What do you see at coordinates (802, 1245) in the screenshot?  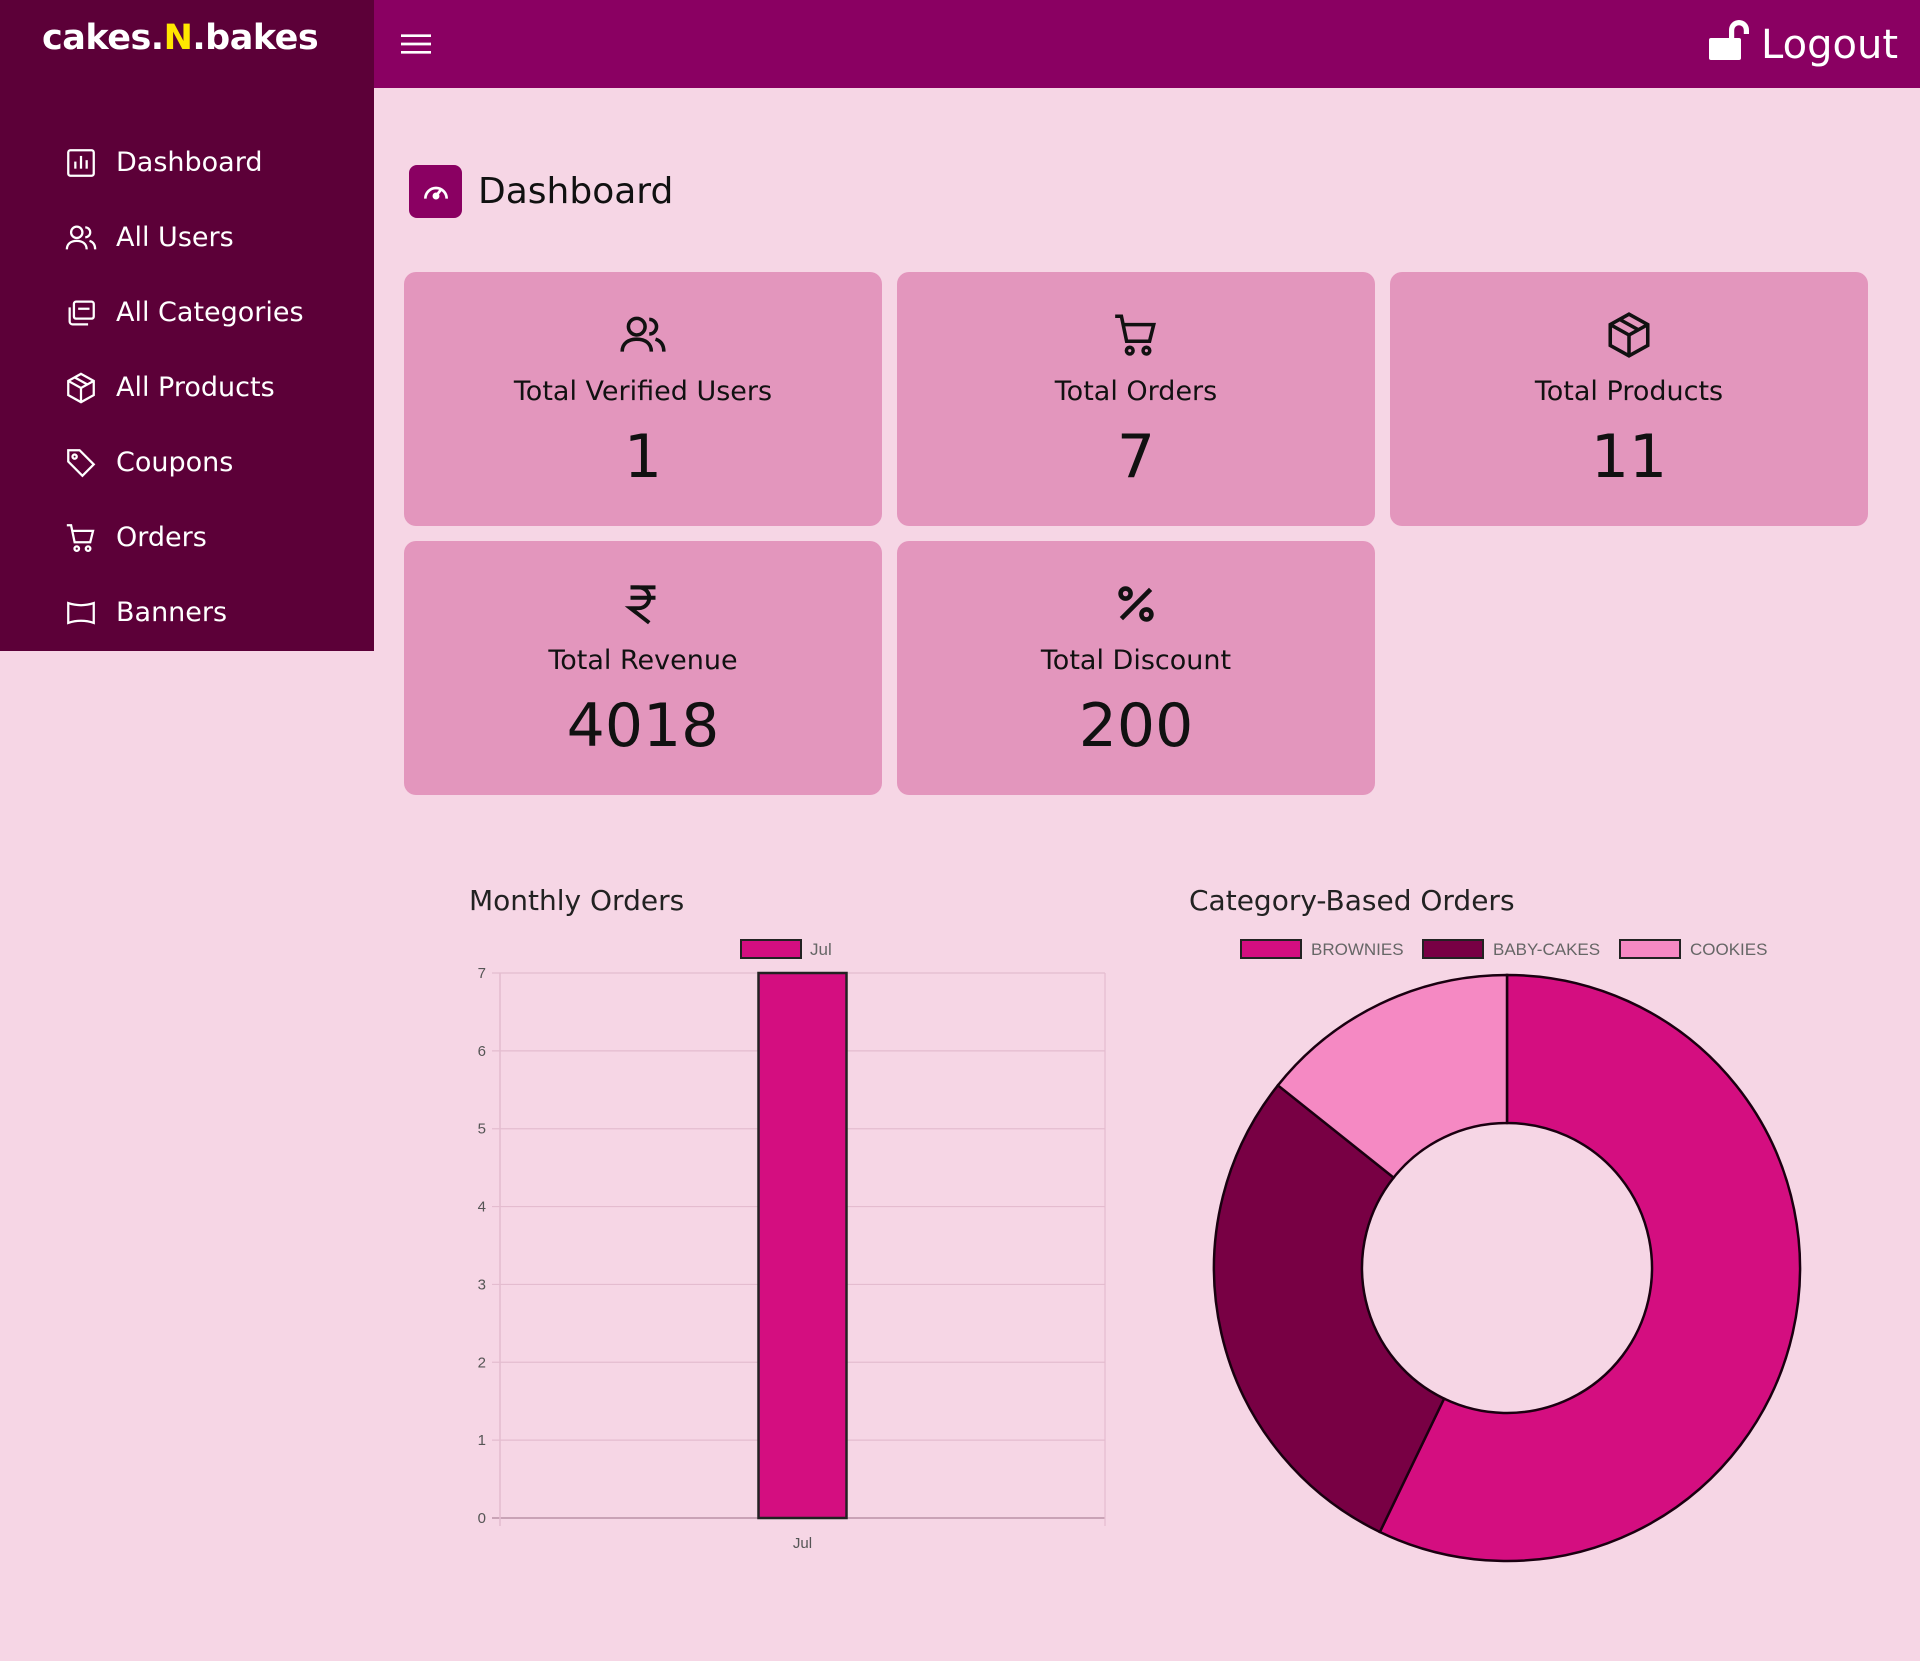 I see `bar` at bounding box center [802, 1245].